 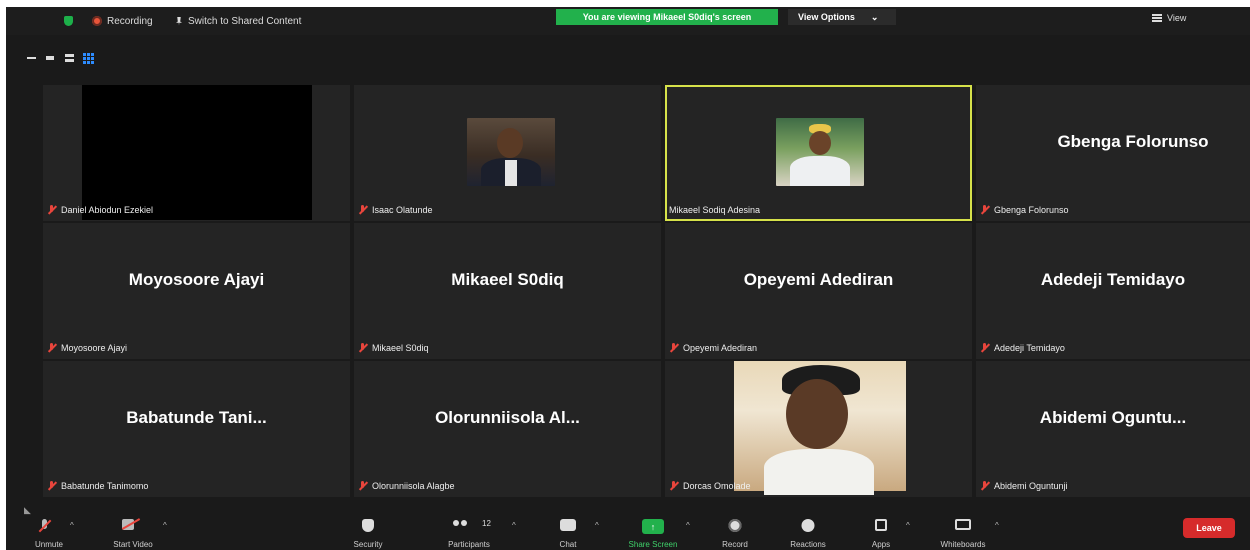 What do you see at coordinates (49, 533) in the screenshot?
I see `unmute-button: ^ Unmute` at bounding box center [49, 533].